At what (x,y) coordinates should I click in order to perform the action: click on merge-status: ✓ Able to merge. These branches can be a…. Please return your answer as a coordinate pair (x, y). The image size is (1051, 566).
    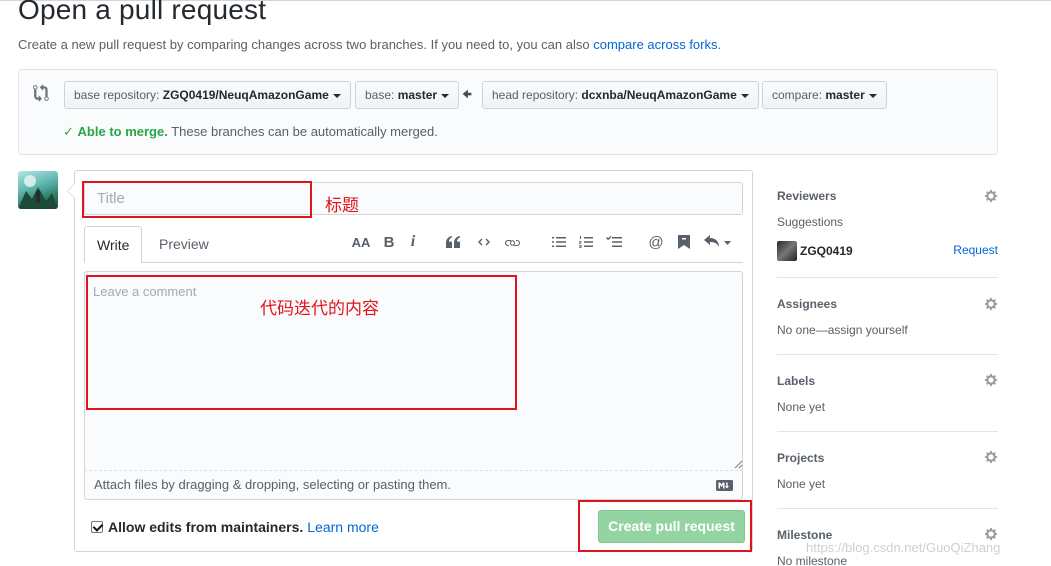
    Looking at the image, I should click on (250, 132).